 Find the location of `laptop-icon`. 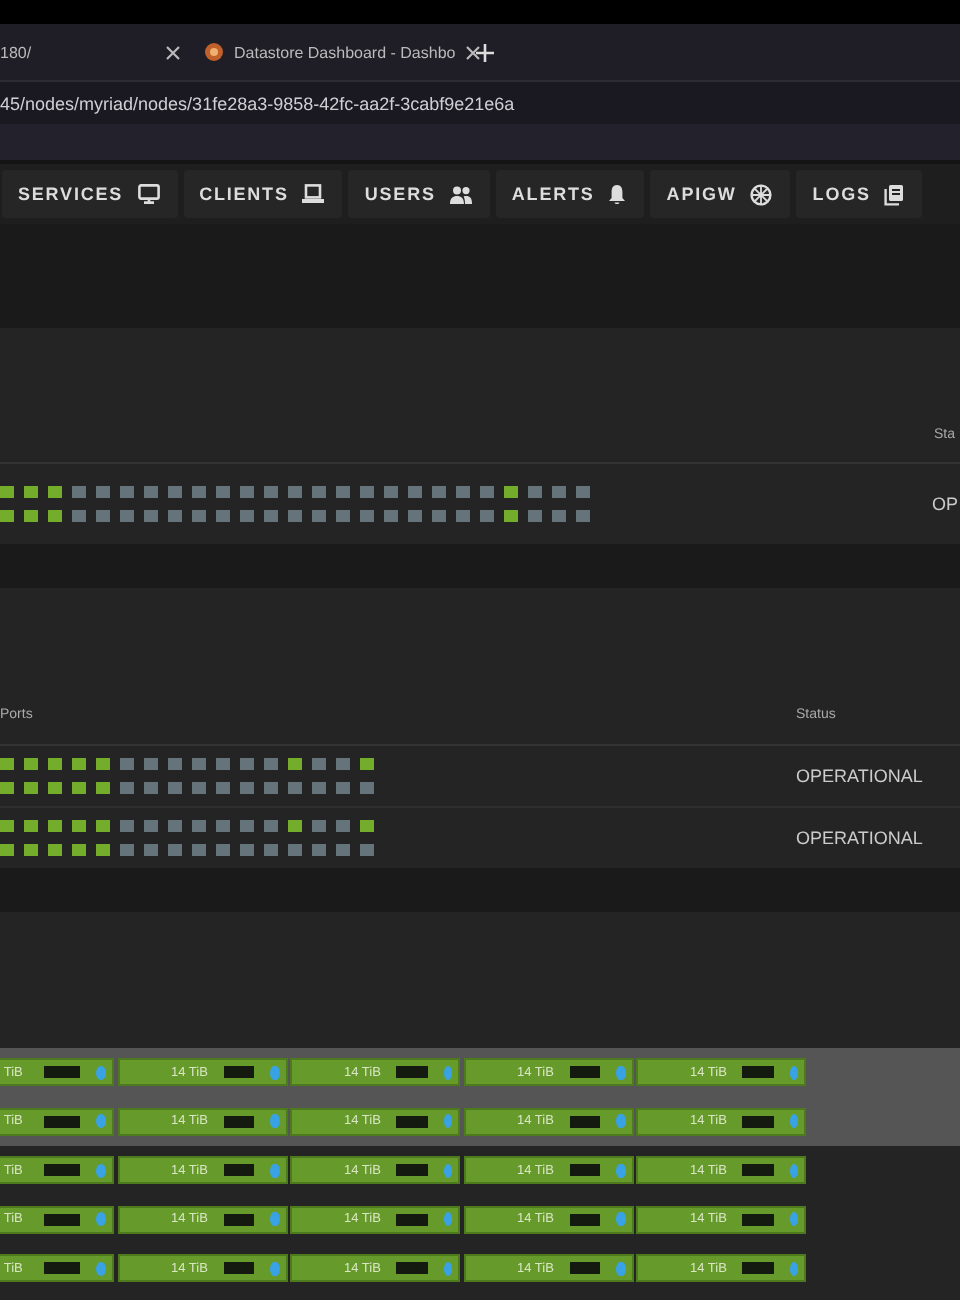

laptop-icon is located at coordinates (313, 194).